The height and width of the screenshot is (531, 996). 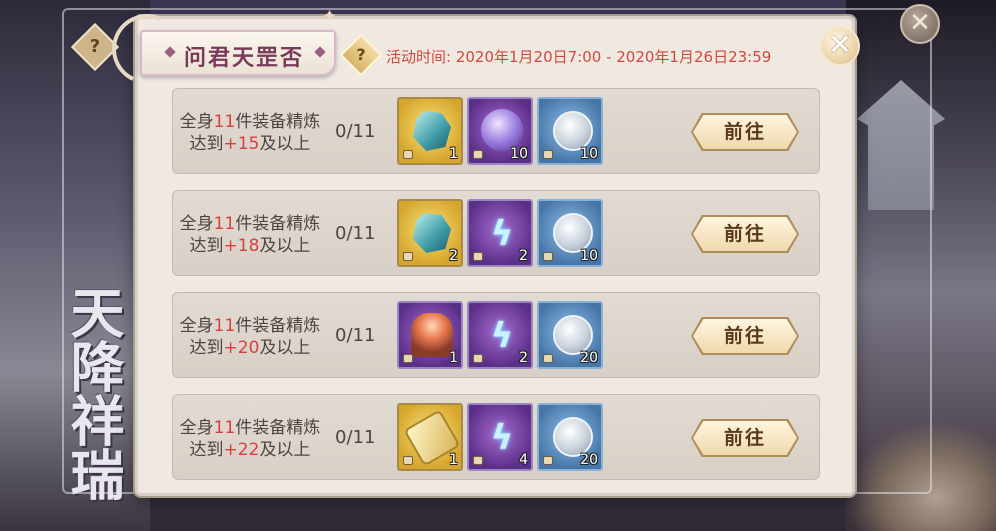 I want to click on reward-item: 2, so click(x=430, y=233).